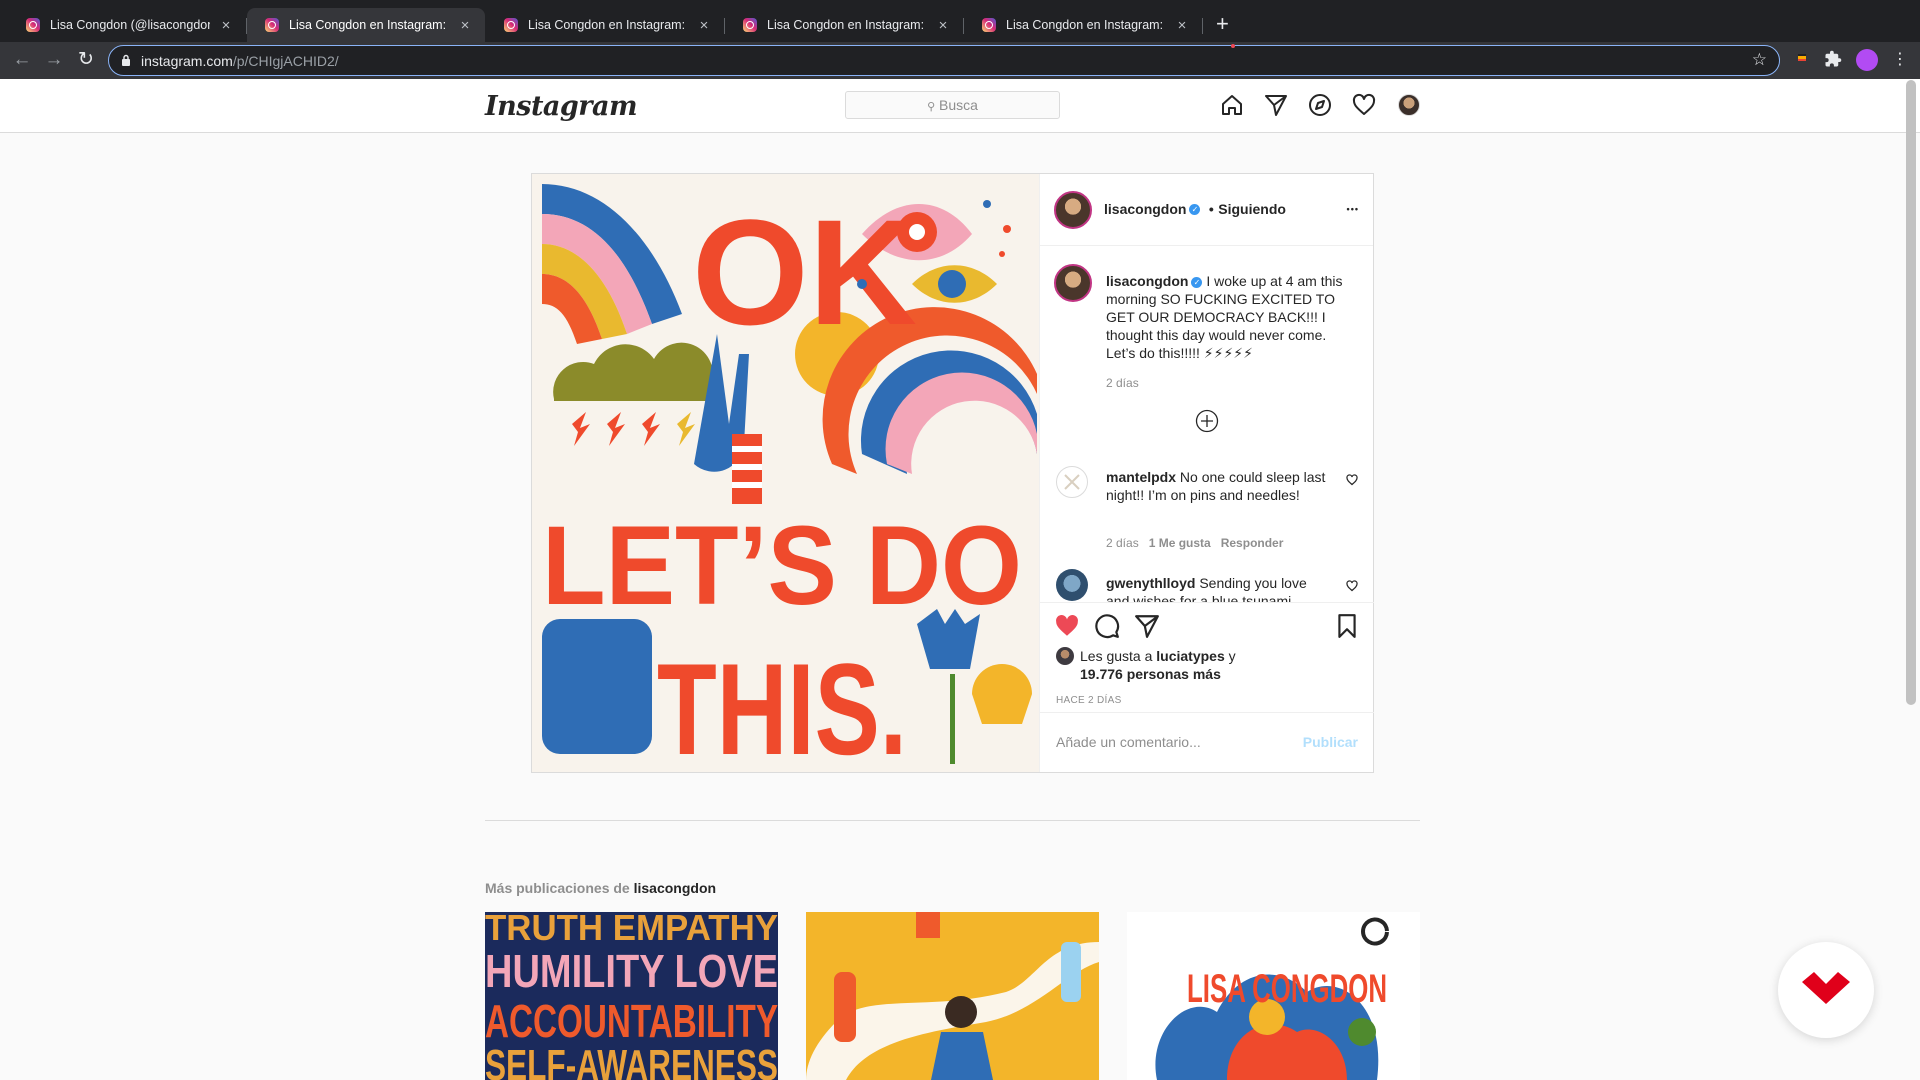 The width and height of the screenshot is (1920, 1080). Describe the element at coordinates (86, 60) in the screenshot. I see `reload-icon: ↻` at that location.